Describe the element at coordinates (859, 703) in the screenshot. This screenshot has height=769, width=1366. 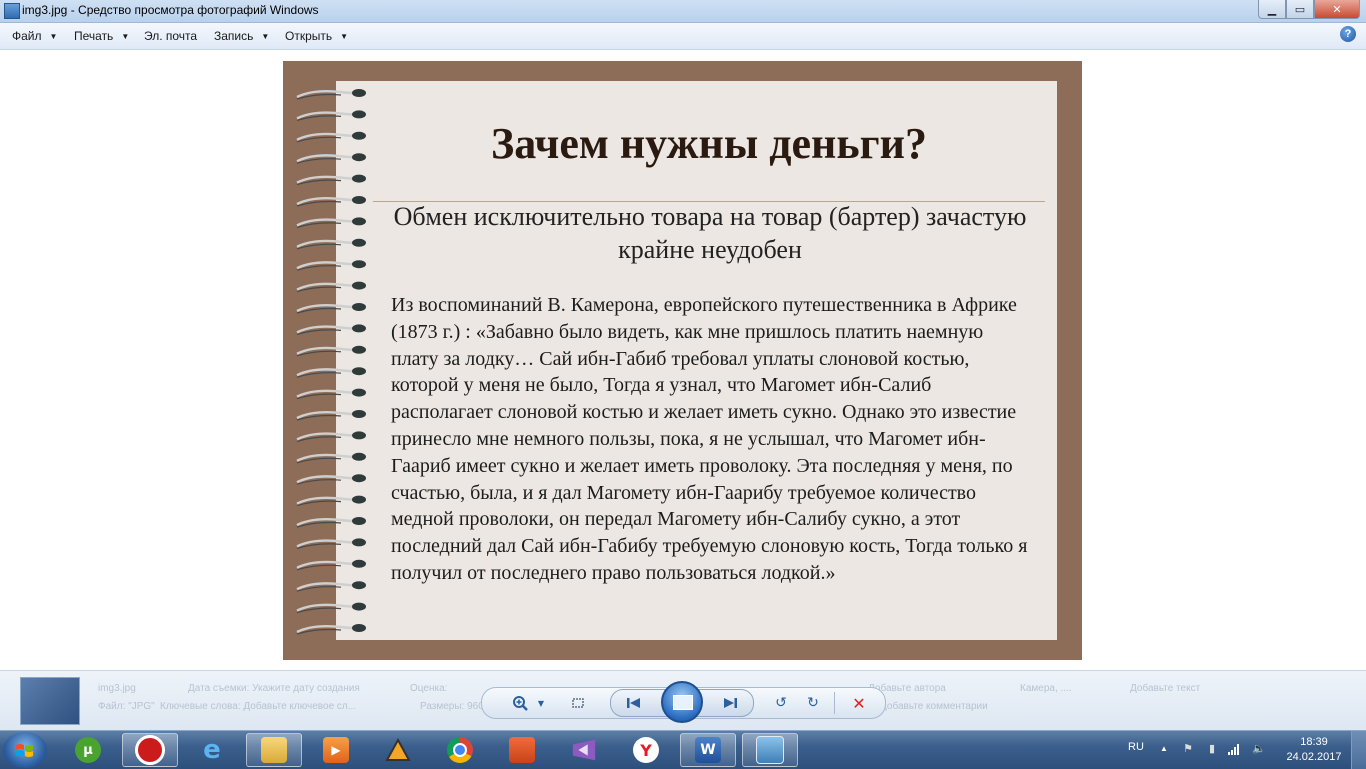
I see `delete-icon: ✕` at that location.